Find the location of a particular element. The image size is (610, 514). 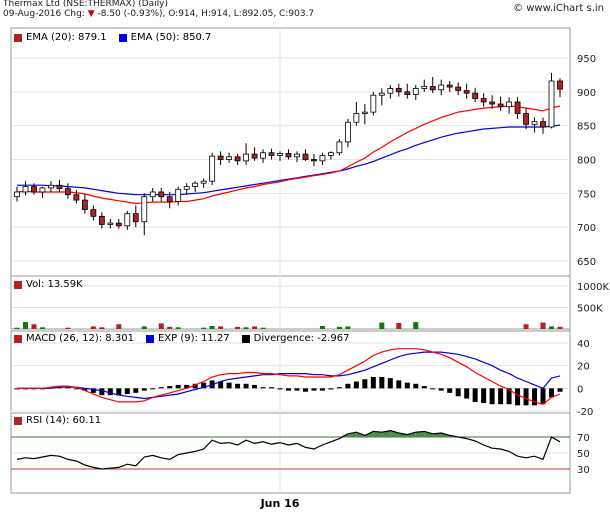

price-tick-label: 850 is located at coordinates (586, 127).